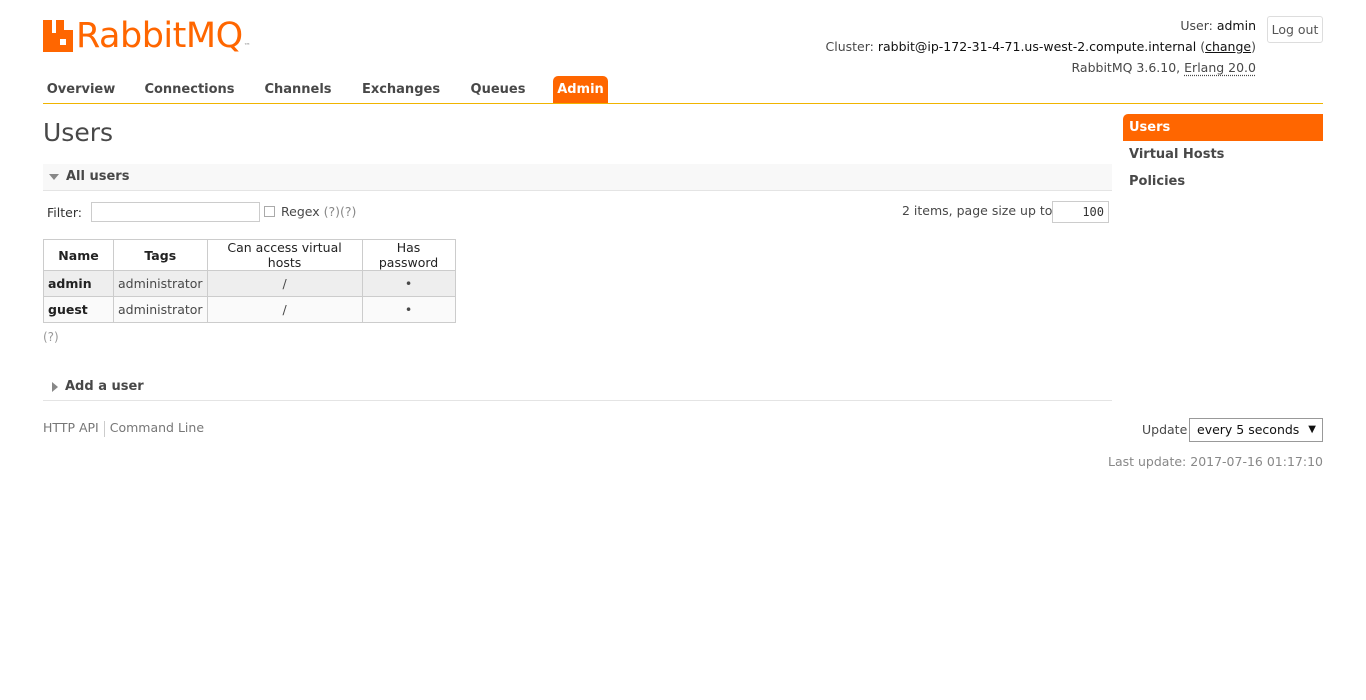 The height and width of the screenshot is (700, 1366). Describe the element at coordinates (340, 211) in the screenshot. I see `regex-help-link: (?)(?)` at that location.